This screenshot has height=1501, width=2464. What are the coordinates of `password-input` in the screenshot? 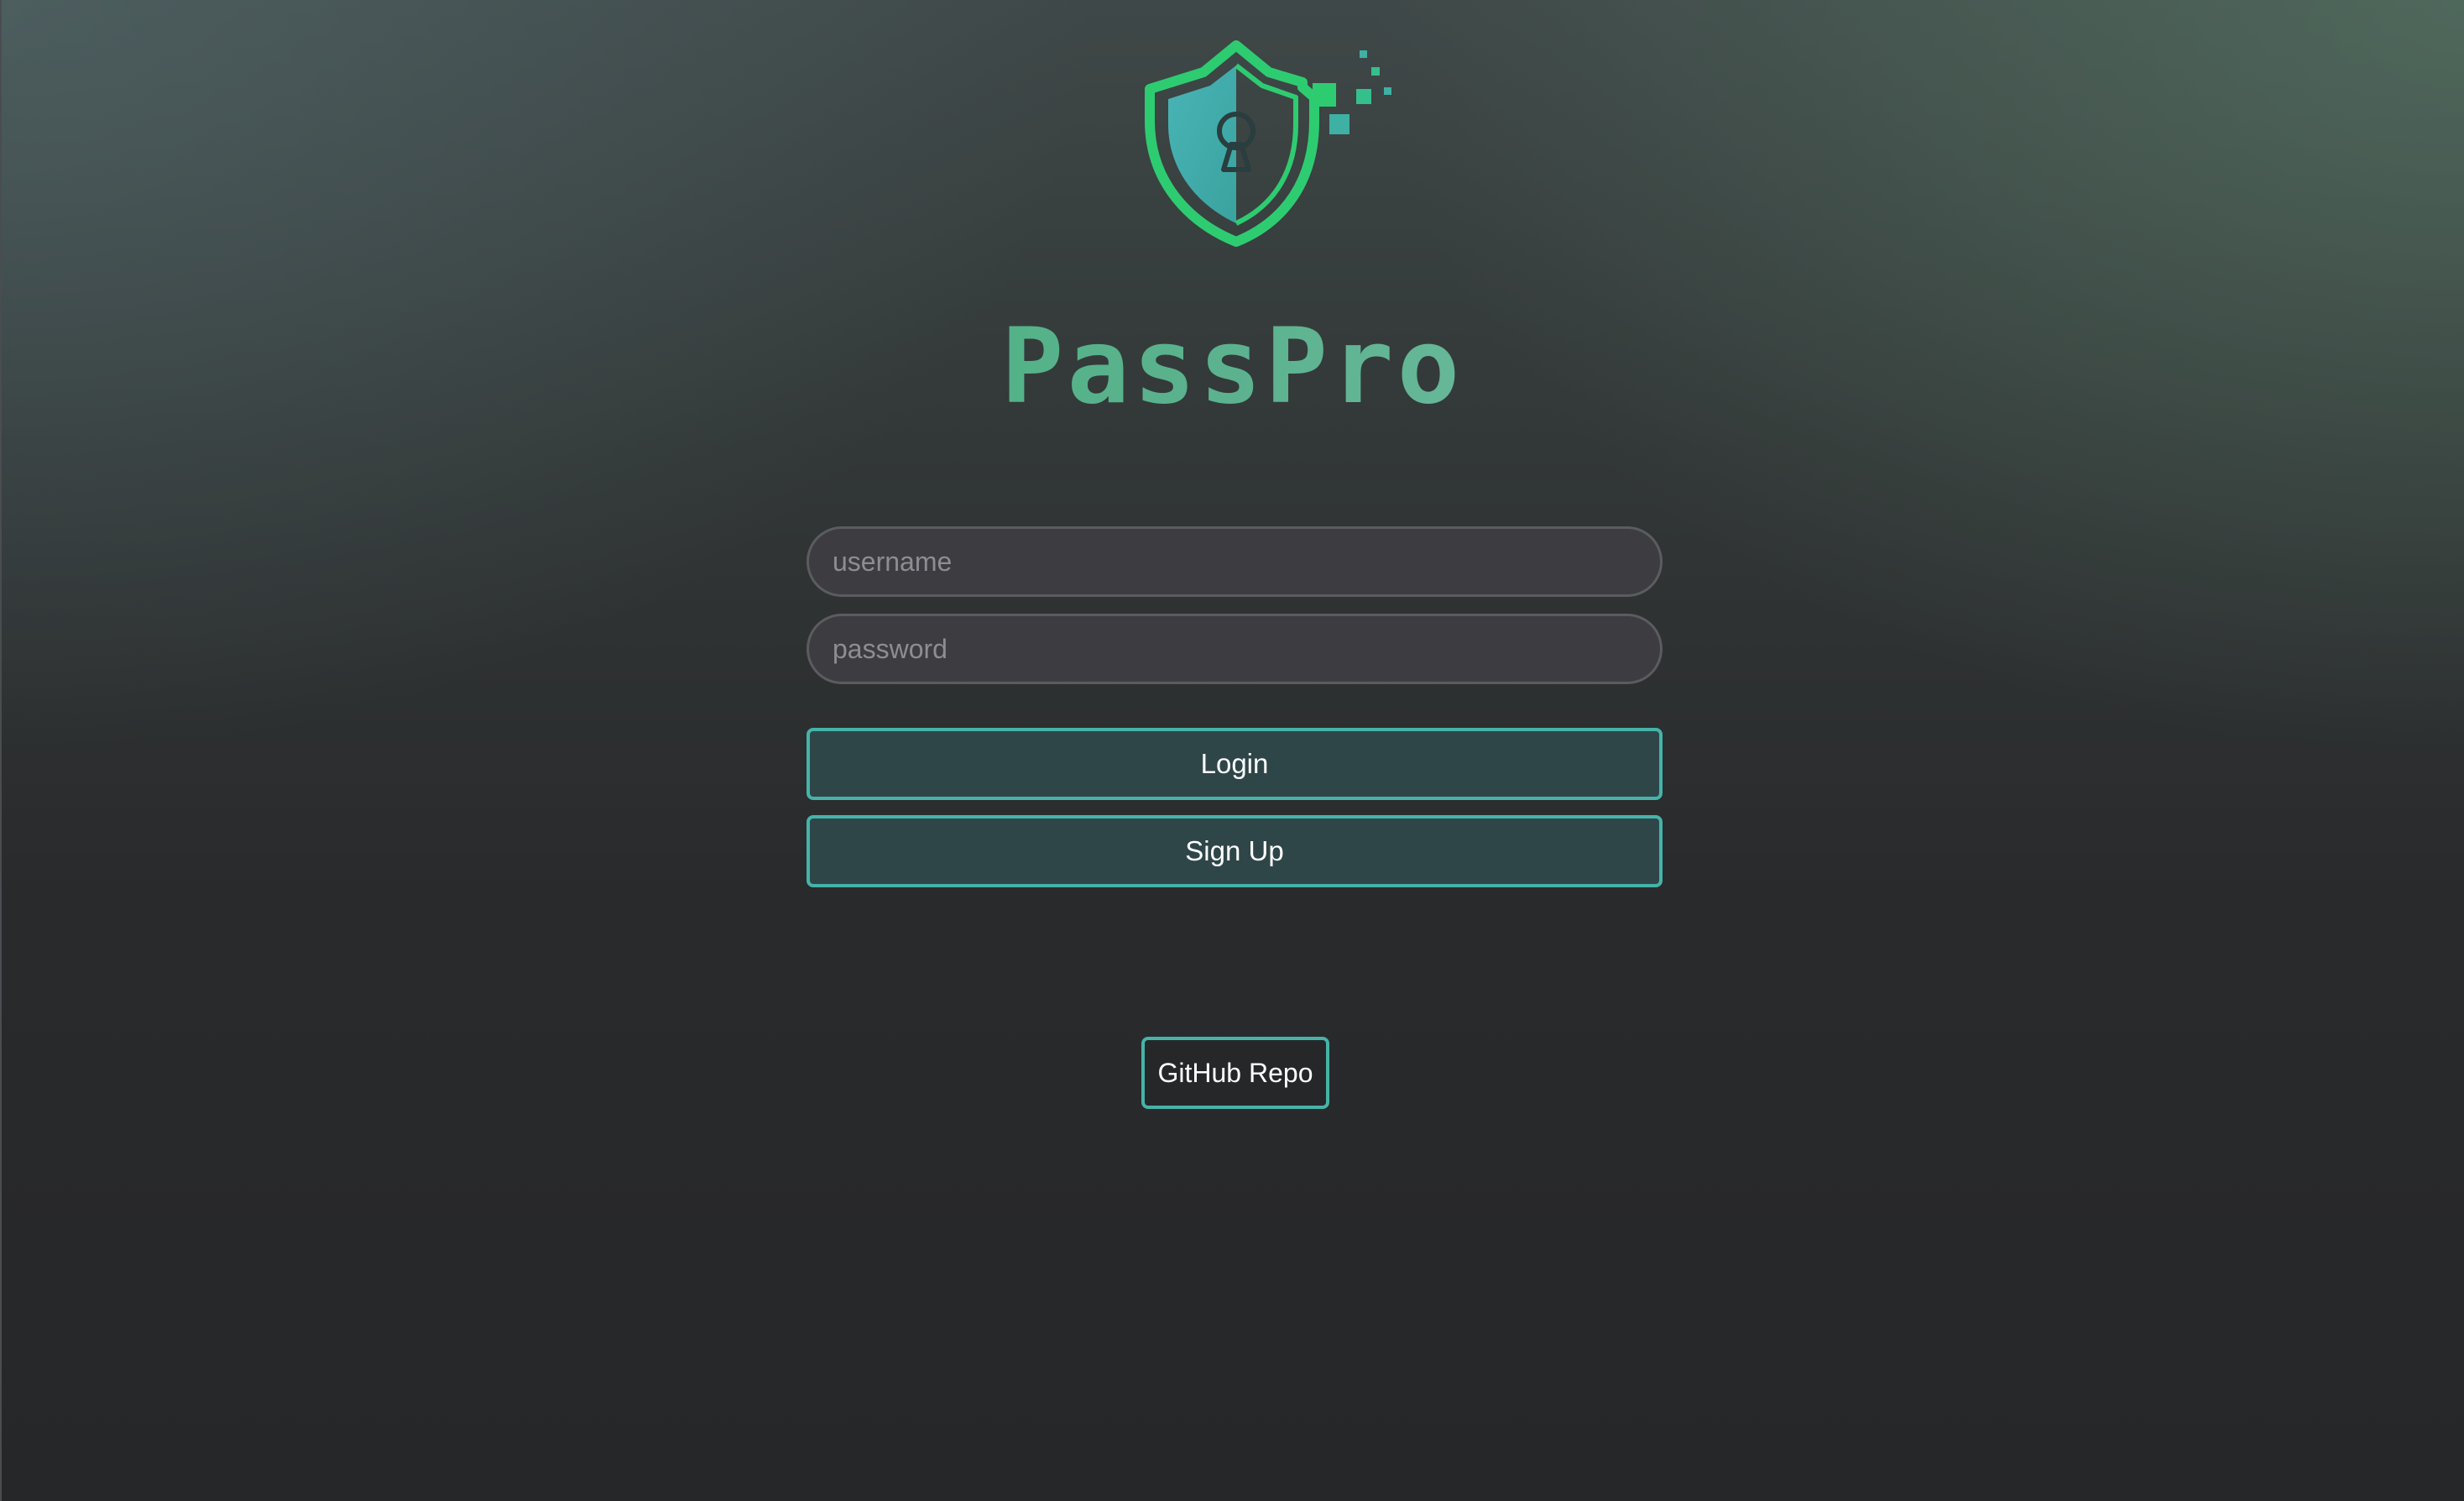 It's located at (1235, 649).